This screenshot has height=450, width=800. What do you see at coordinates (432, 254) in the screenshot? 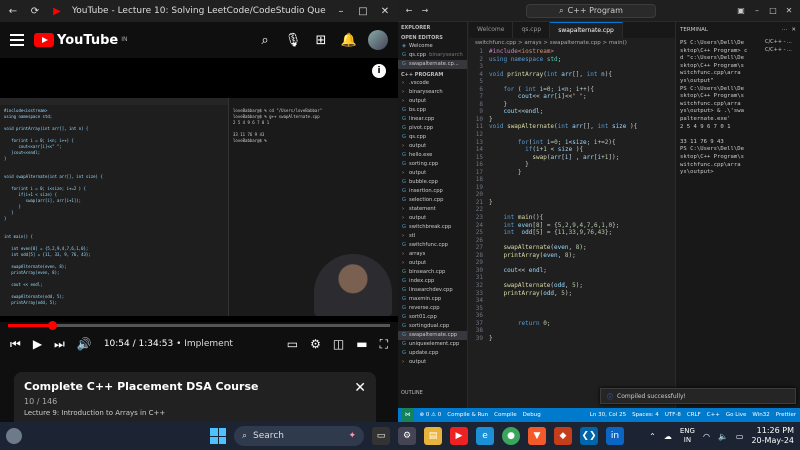
I see `tree-folder: › arrays` at bounding box center [432, 254].